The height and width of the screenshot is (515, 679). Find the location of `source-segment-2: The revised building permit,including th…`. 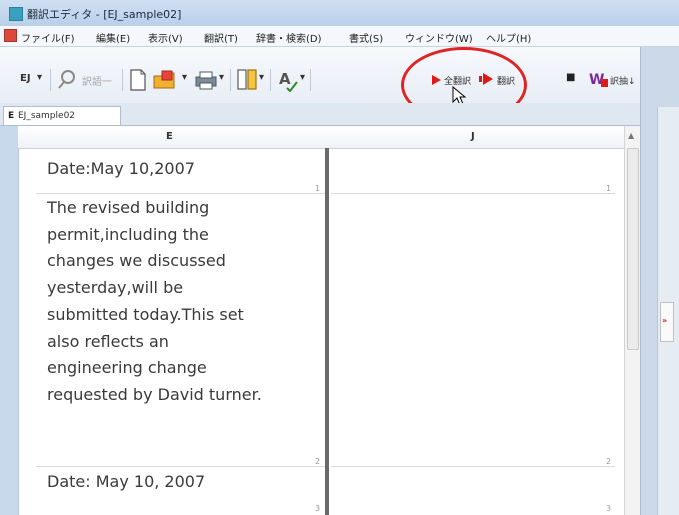

source-segment-2: The revised building permit,including th… is located at coordinates (154, 302).